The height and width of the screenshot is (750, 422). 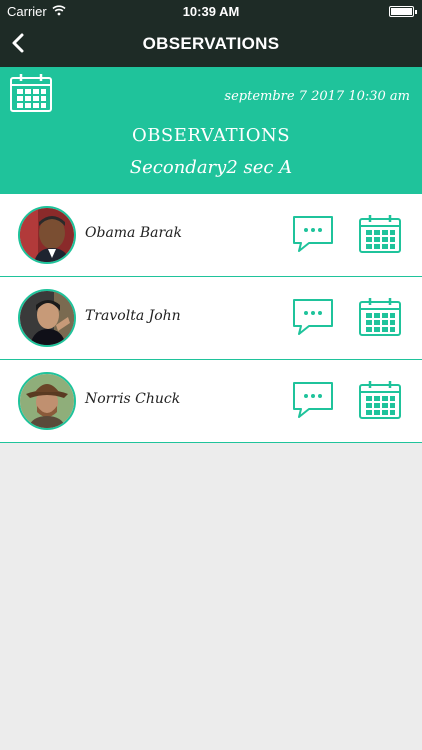 I want to click on list-item: Travolta John, so click(x=211, y=318).